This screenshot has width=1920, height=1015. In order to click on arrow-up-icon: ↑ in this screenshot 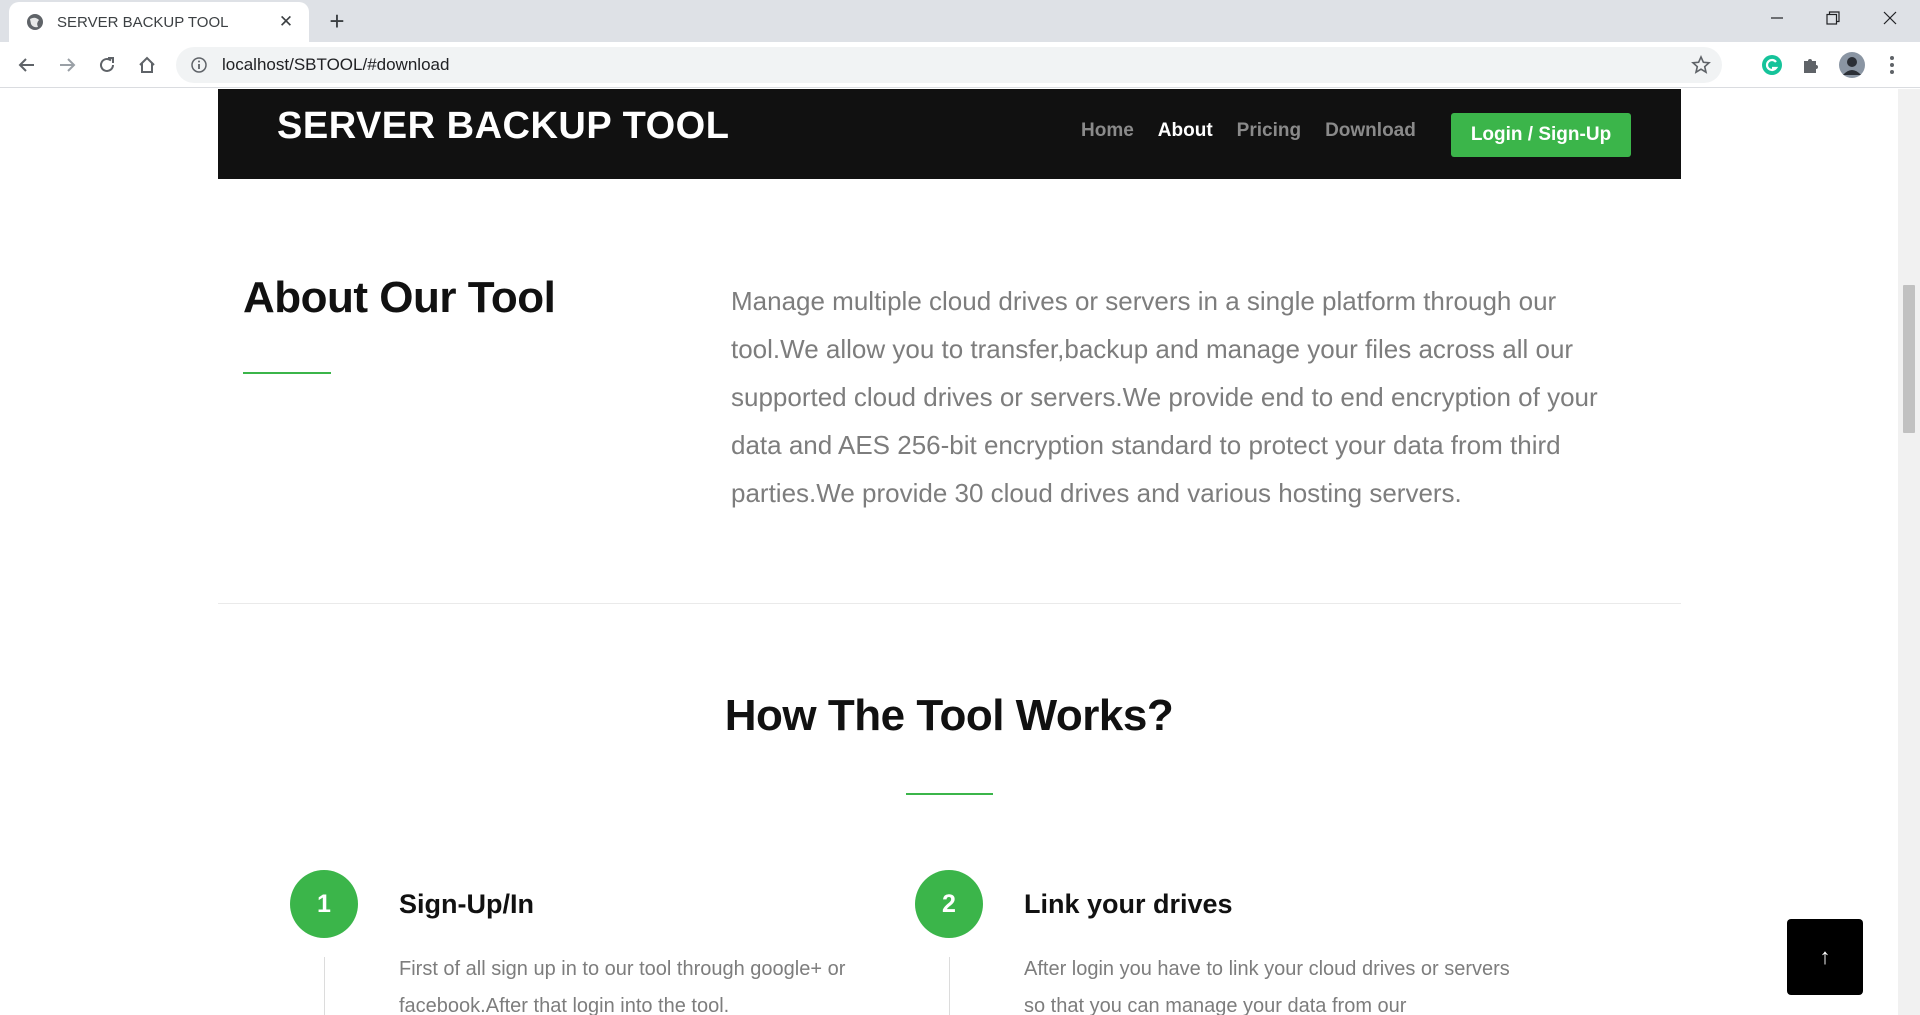, I will do `click(1825, 956)`.